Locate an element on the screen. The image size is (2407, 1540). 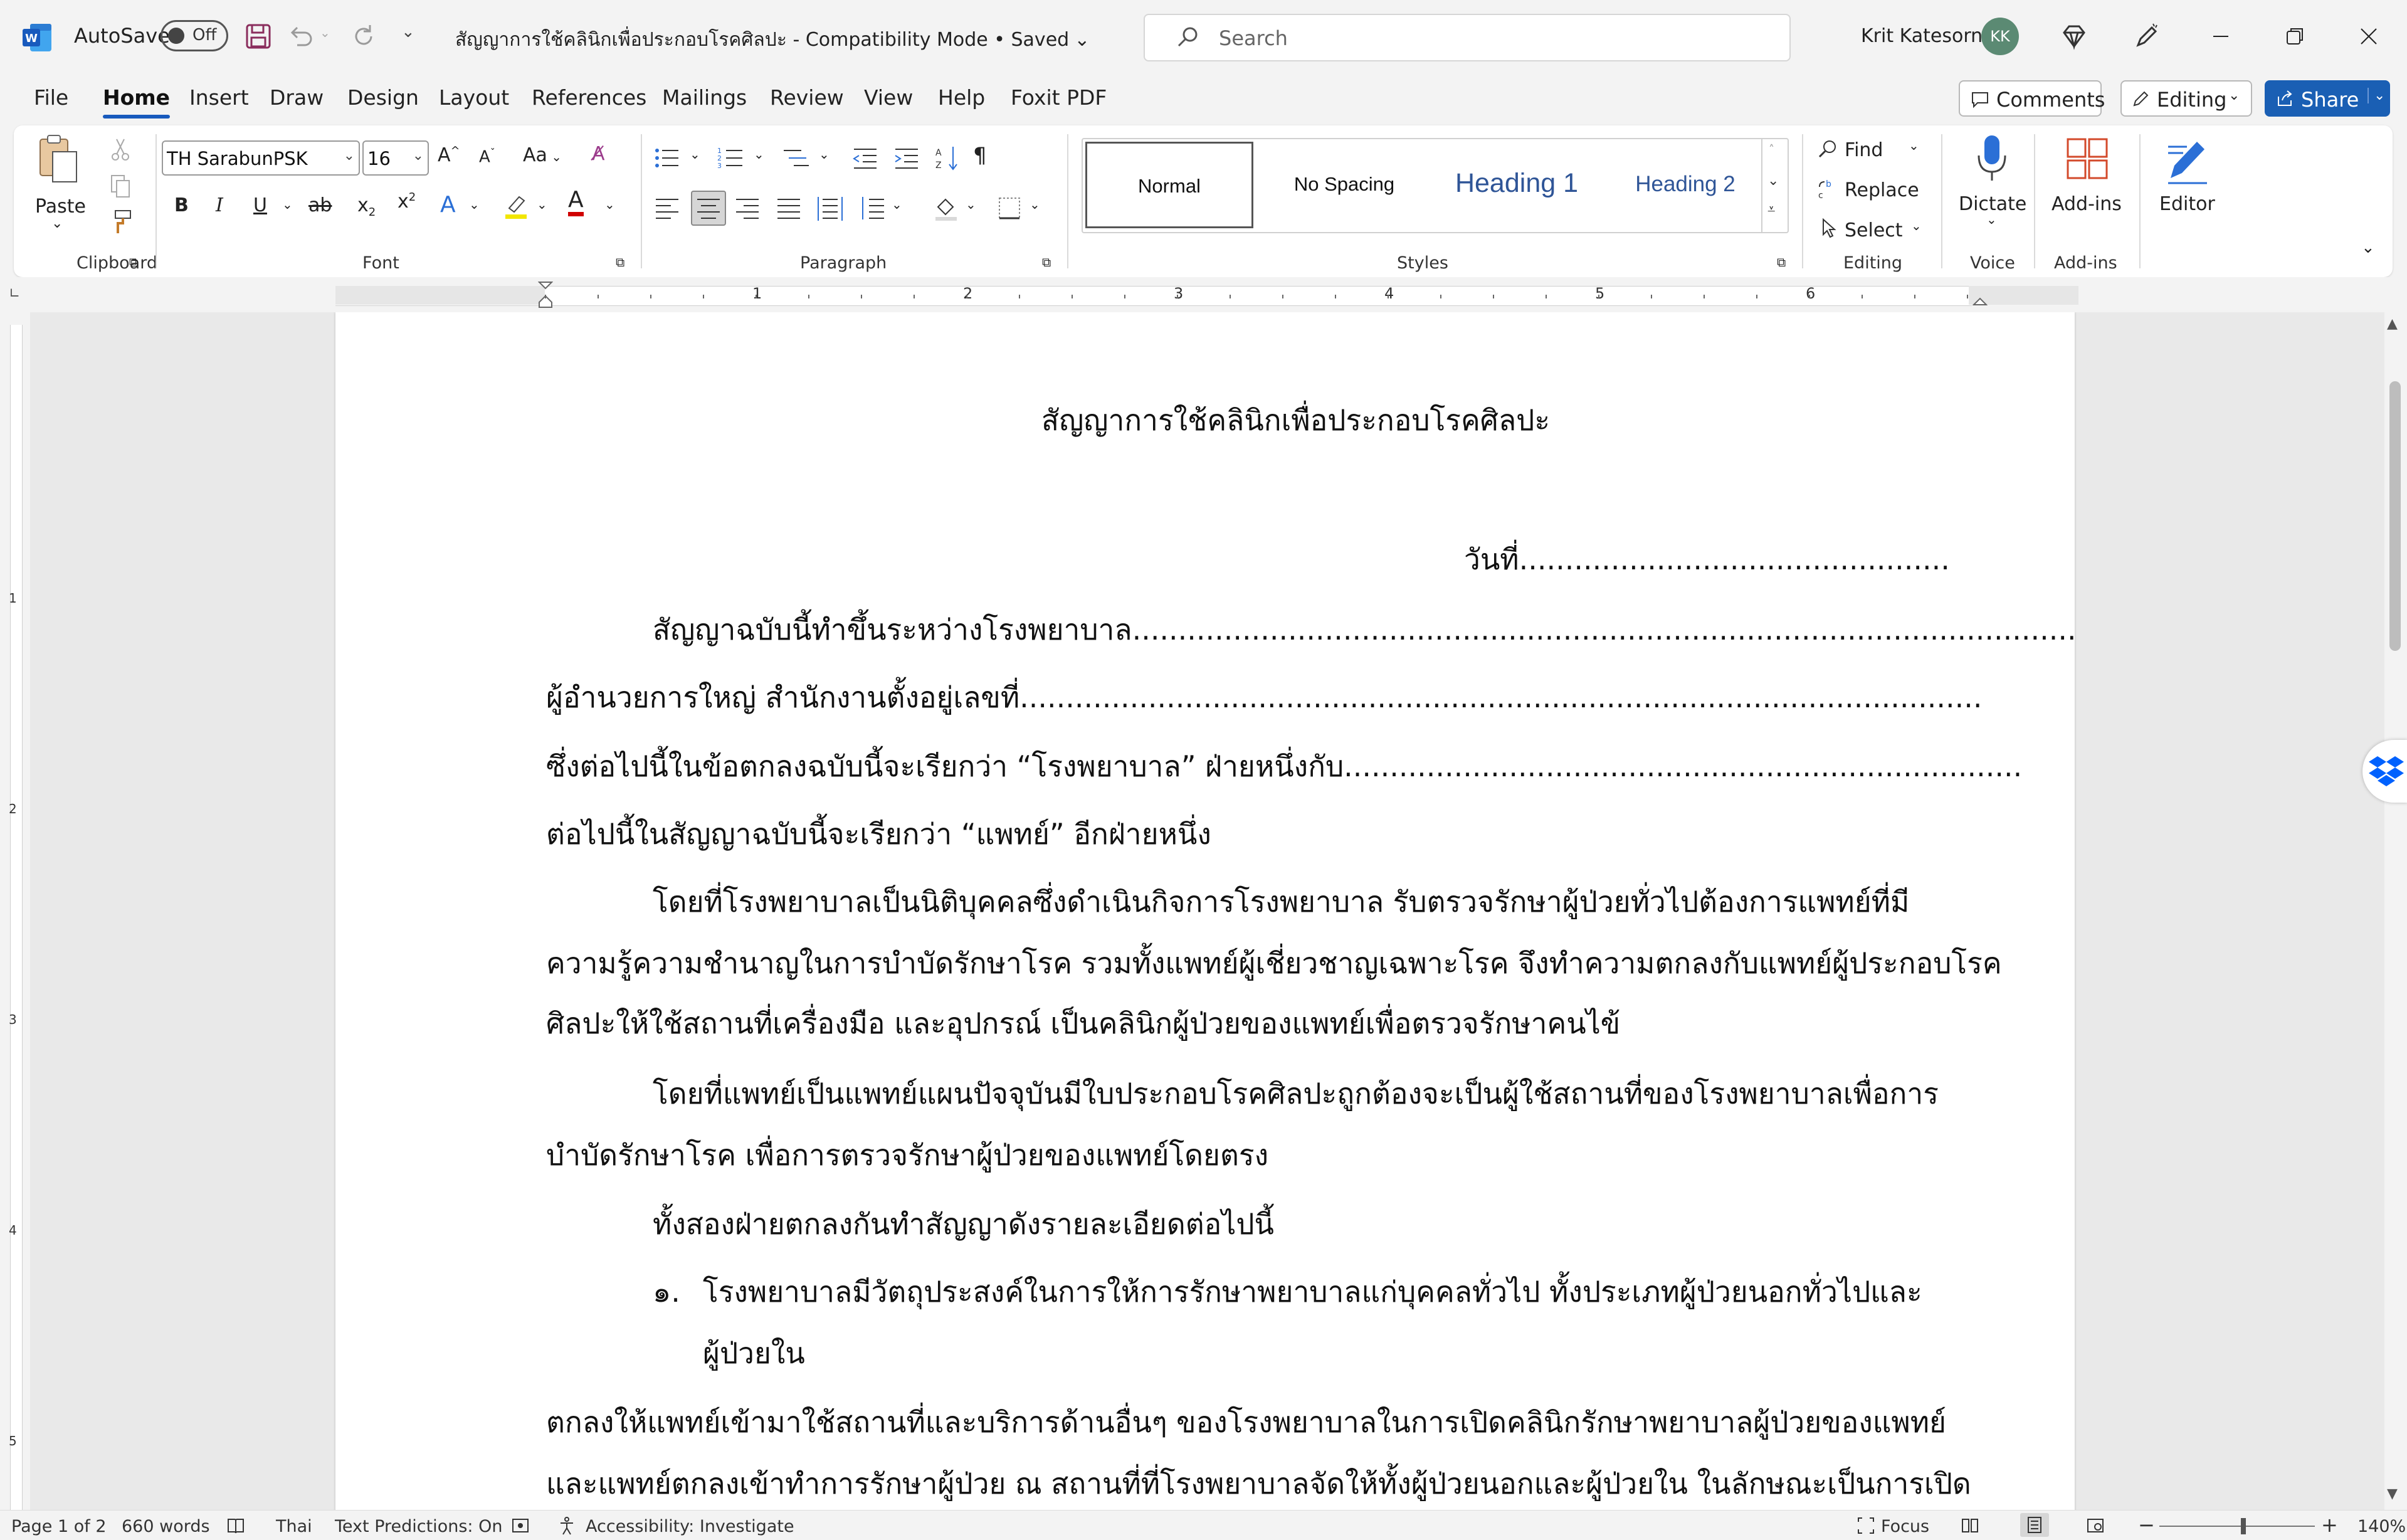
borders-icon is located at coordinates (1009, 208).